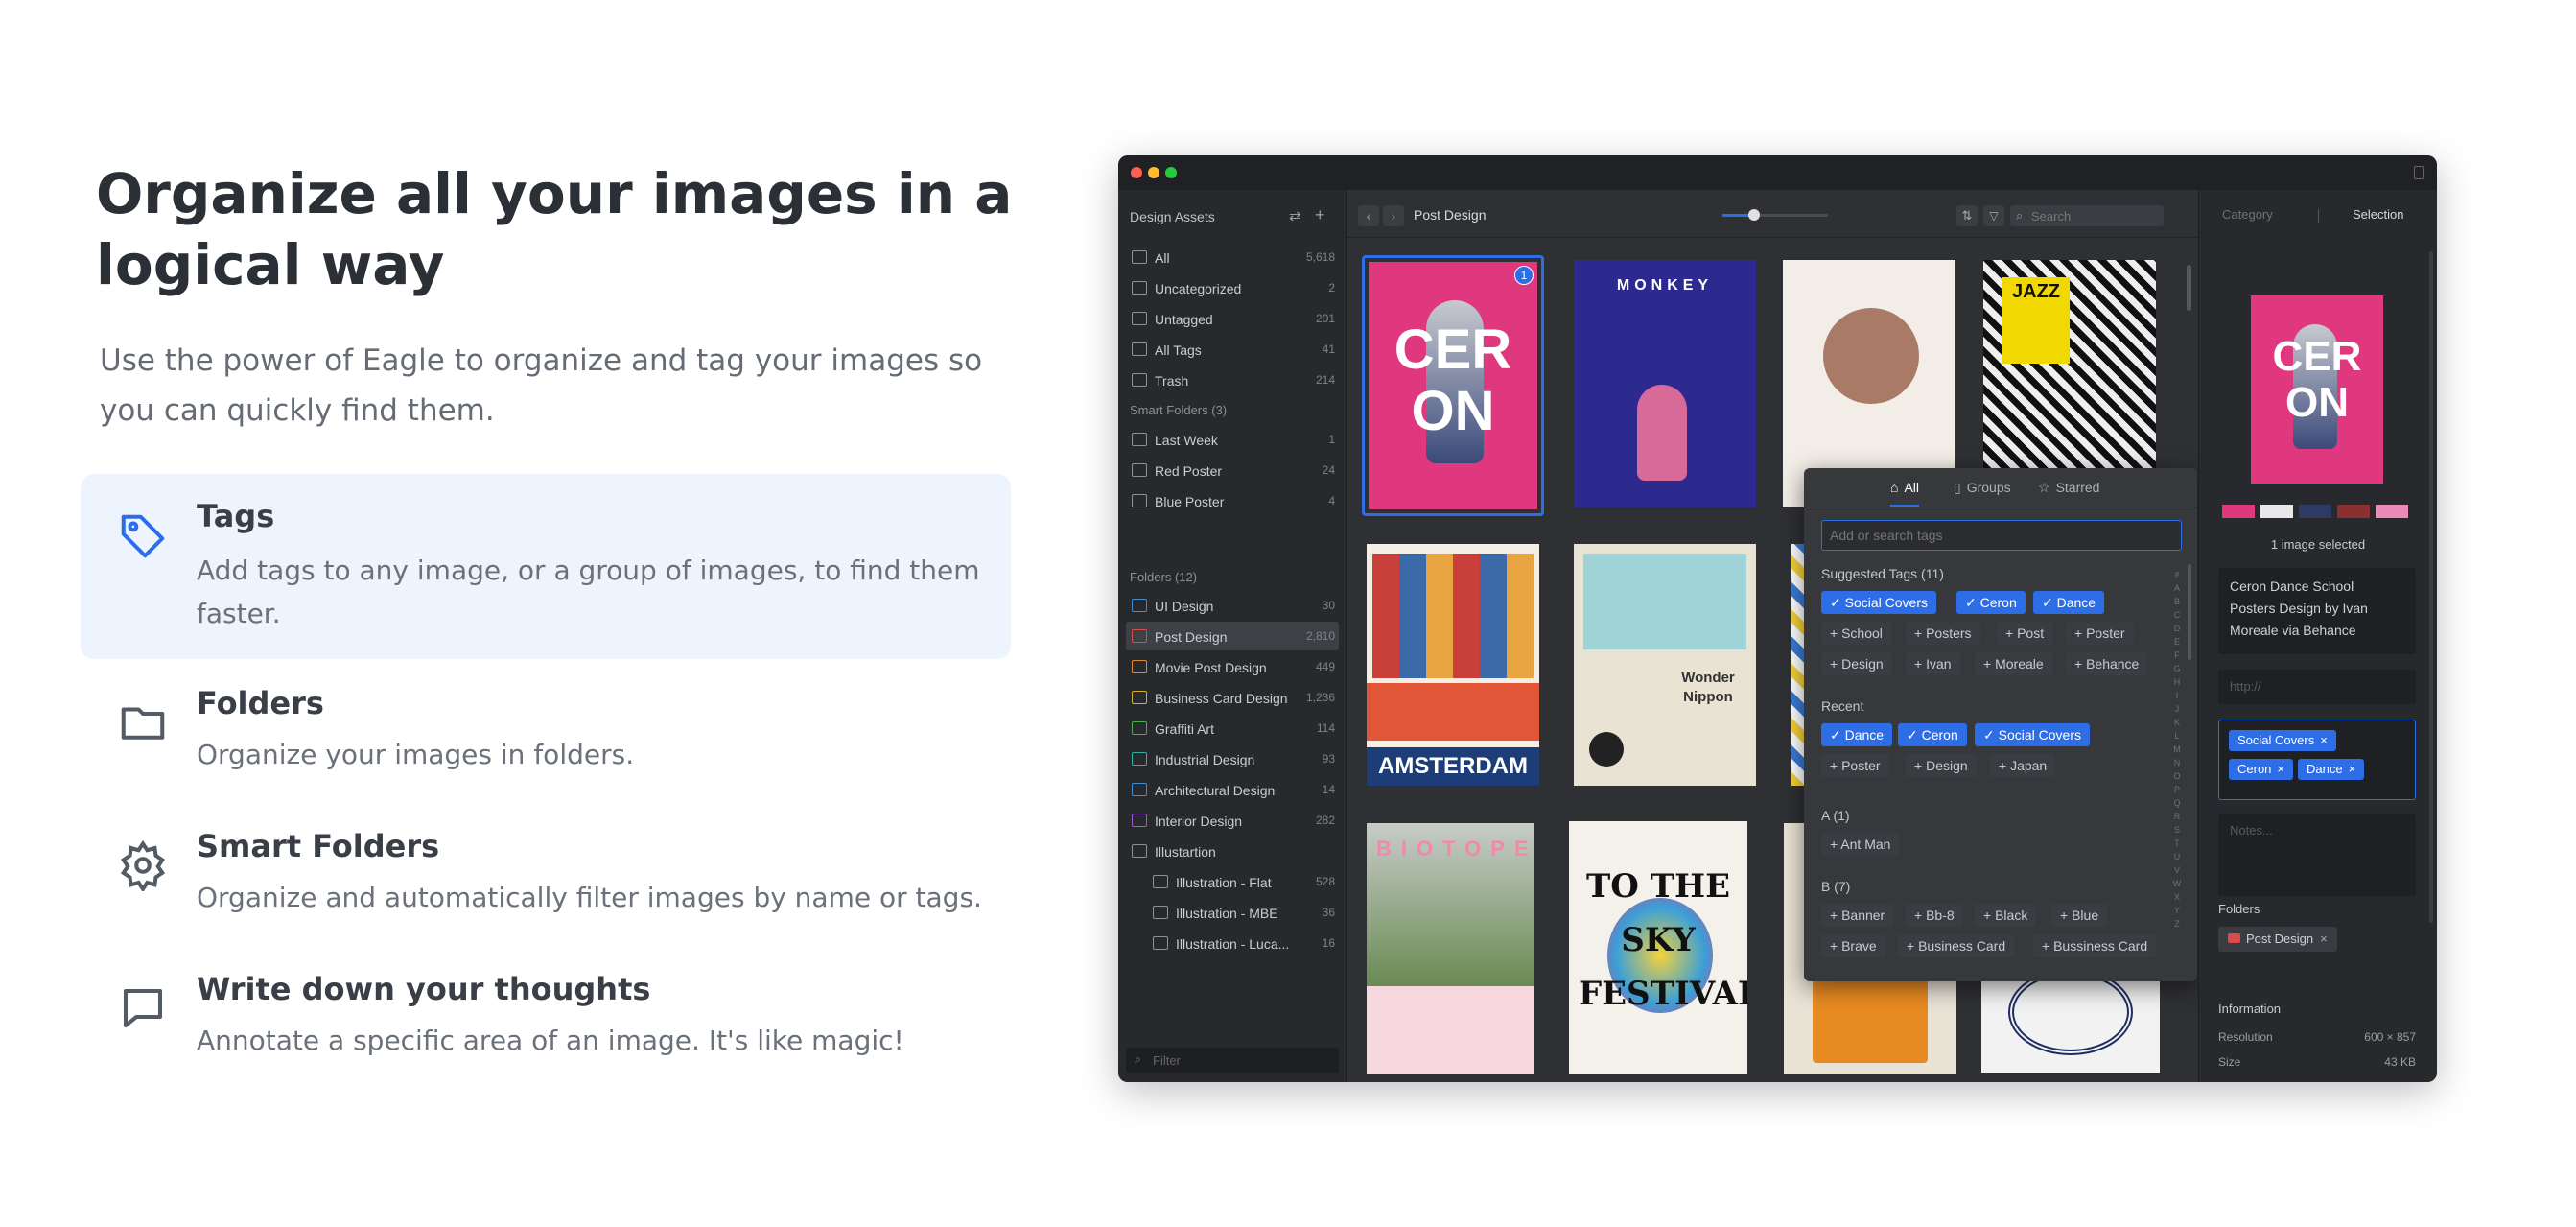 This screenshot has height=1227, width=2576. Describe the element at coordinates (1232, 318) in the screenshot. I see `sidebar-item: Untagged 201` at that location.